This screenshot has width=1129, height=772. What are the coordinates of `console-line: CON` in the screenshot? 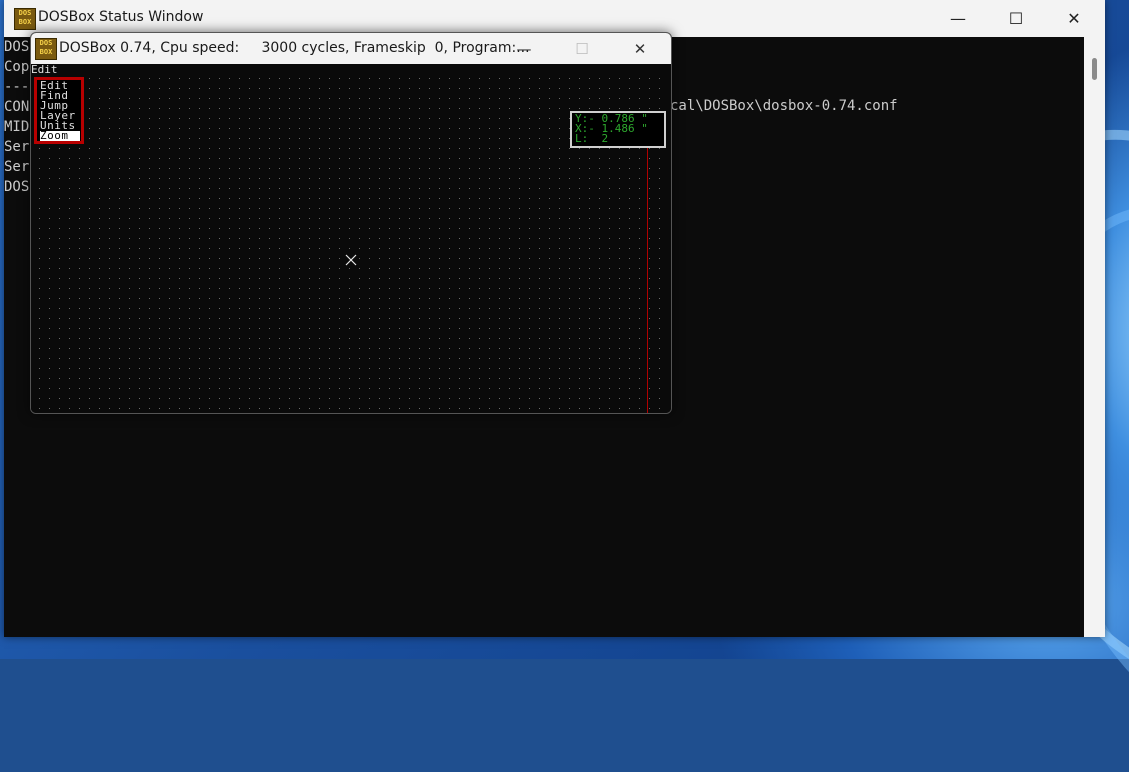 It's located at (17, 107).